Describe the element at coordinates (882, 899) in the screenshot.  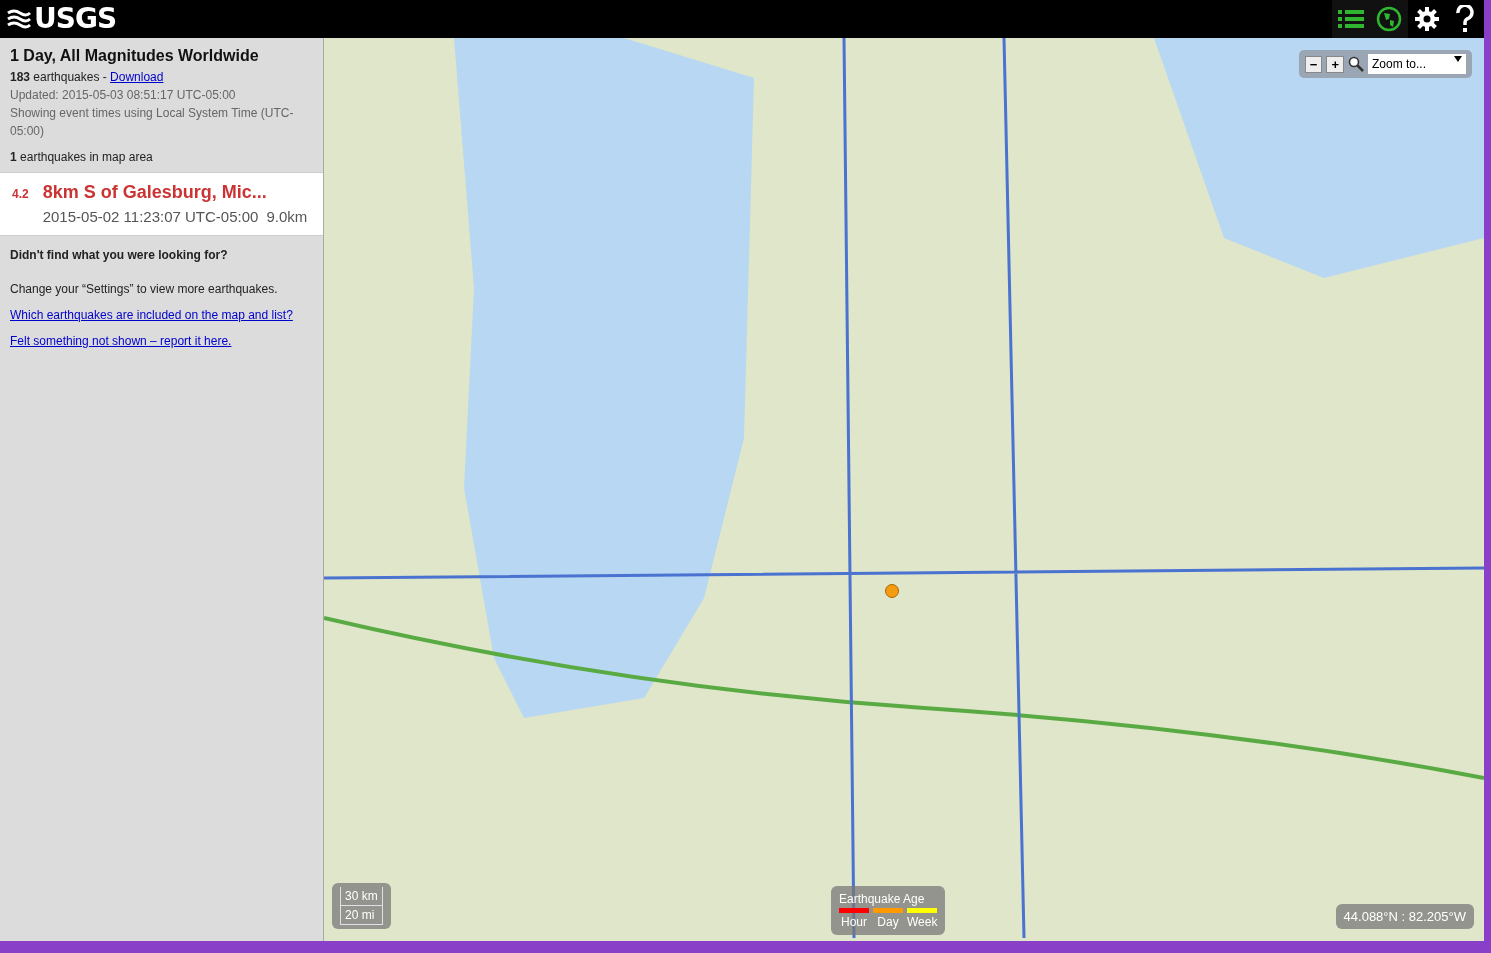
I see `legend-title: Earthquake Age` at that location.